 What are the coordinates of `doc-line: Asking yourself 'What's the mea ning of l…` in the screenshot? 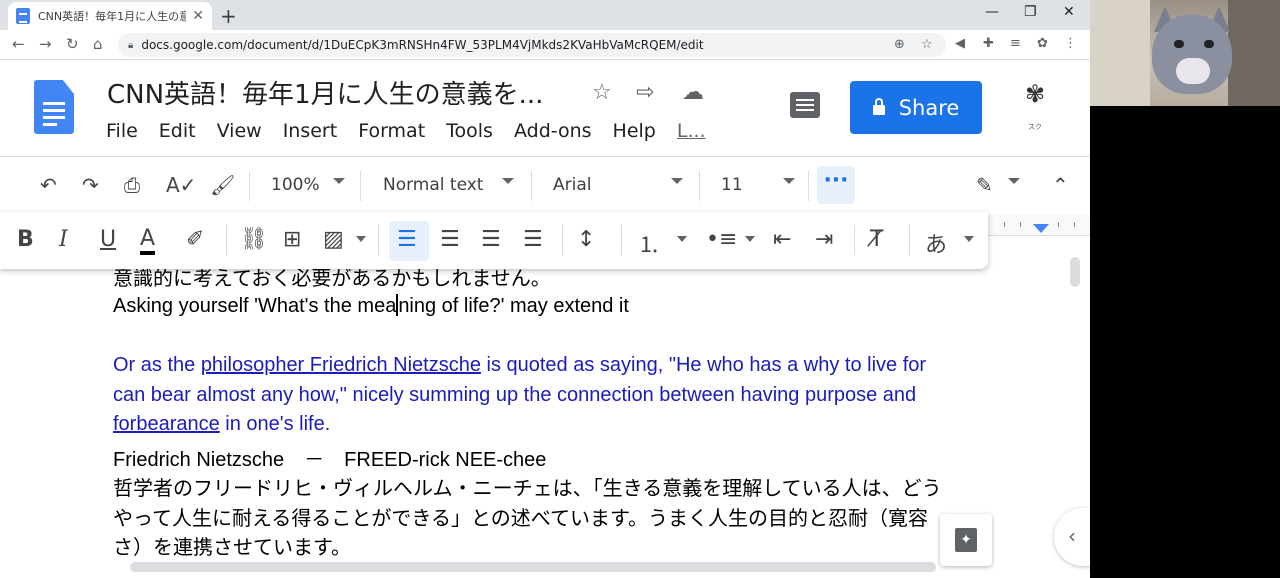 It's located at (371, 306).